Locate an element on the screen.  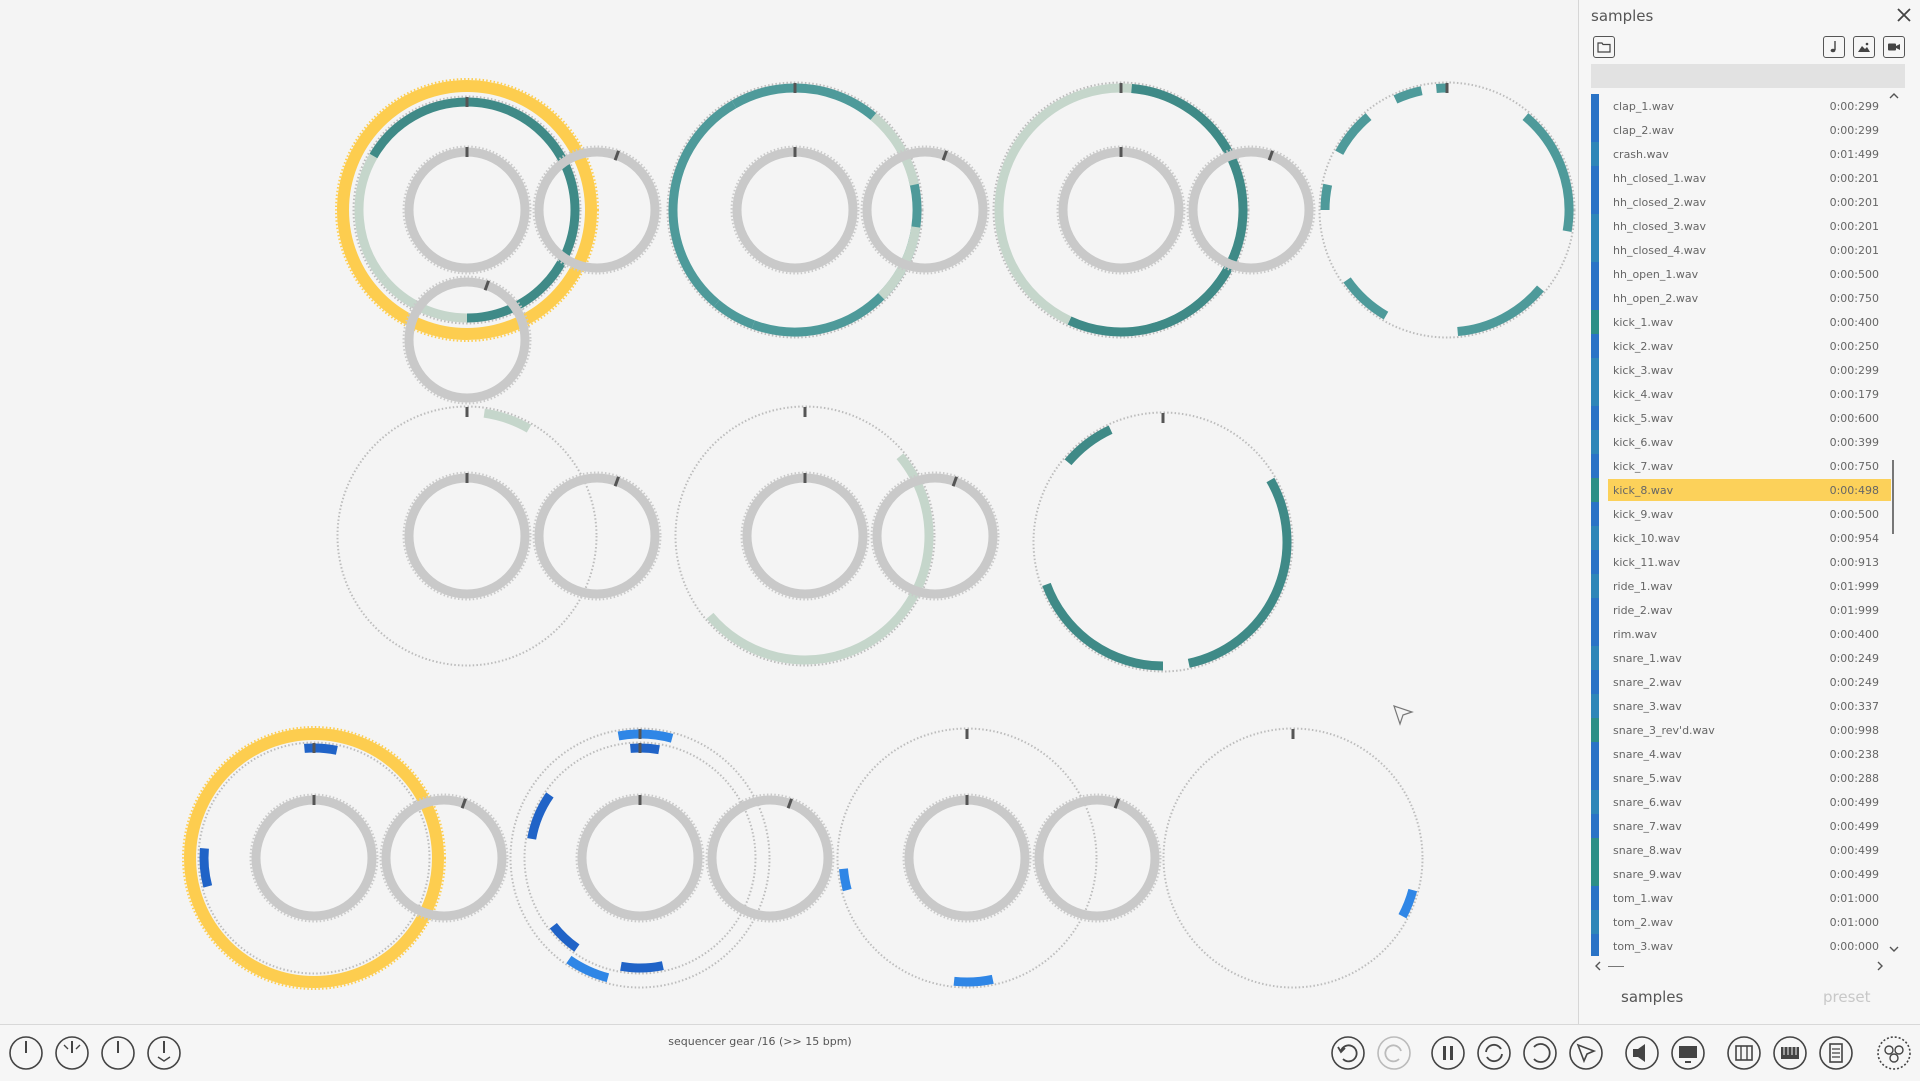
sample-row: hh_closed_2.wav0:00:201 is located at coordinates (1741, 202).